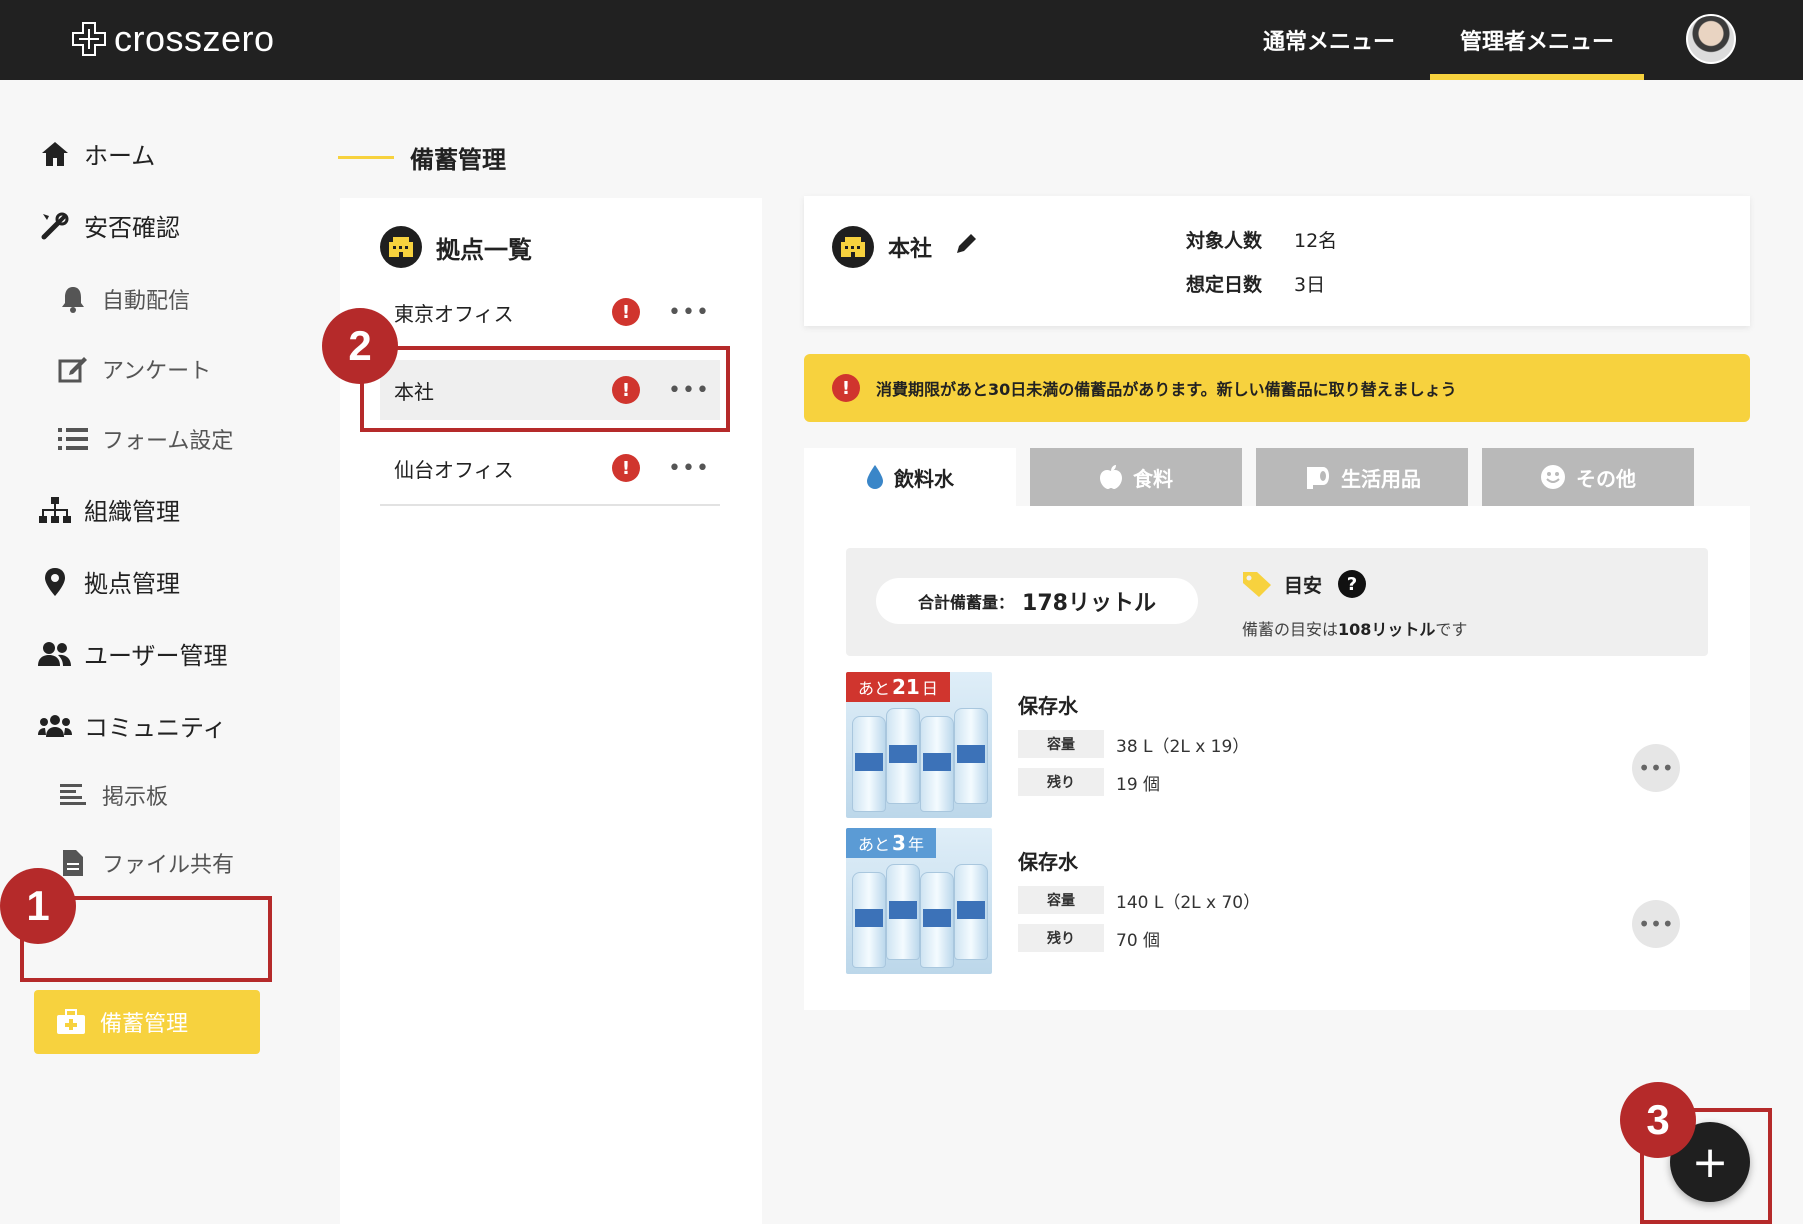 Image resolution: width=1803 pixels, height=1224 pixels. I want to click on nav-admin-menu: 管理者メニュー, so click(1537, 40).